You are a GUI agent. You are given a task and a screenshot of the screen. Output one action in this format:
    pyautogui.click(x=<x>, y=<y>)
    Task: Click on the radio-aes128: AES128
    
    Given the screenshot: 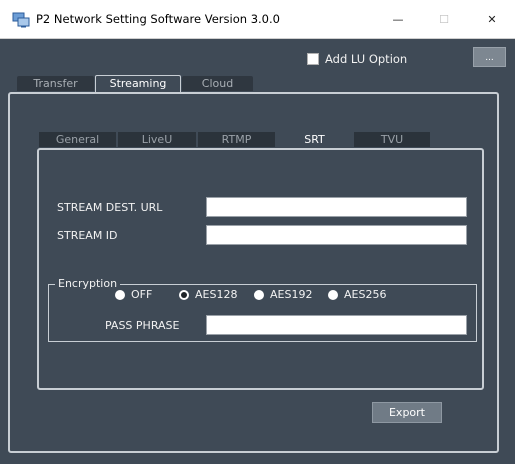 What is the action you would take?
    pyautogui.click(x=208, y=294)
    